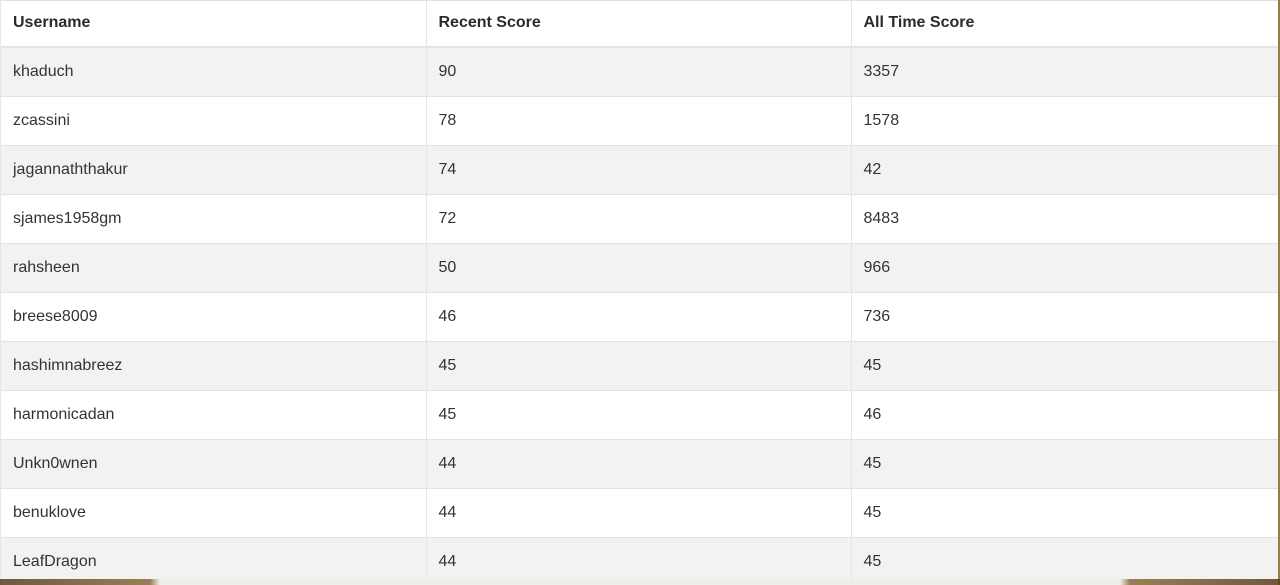 The width and height of the screenshot is (1280, 585). What do you see at coordinates (214, 561) in the screenshot?
I see `cell-username: LeafDragon` at bounding box center [214, 561].